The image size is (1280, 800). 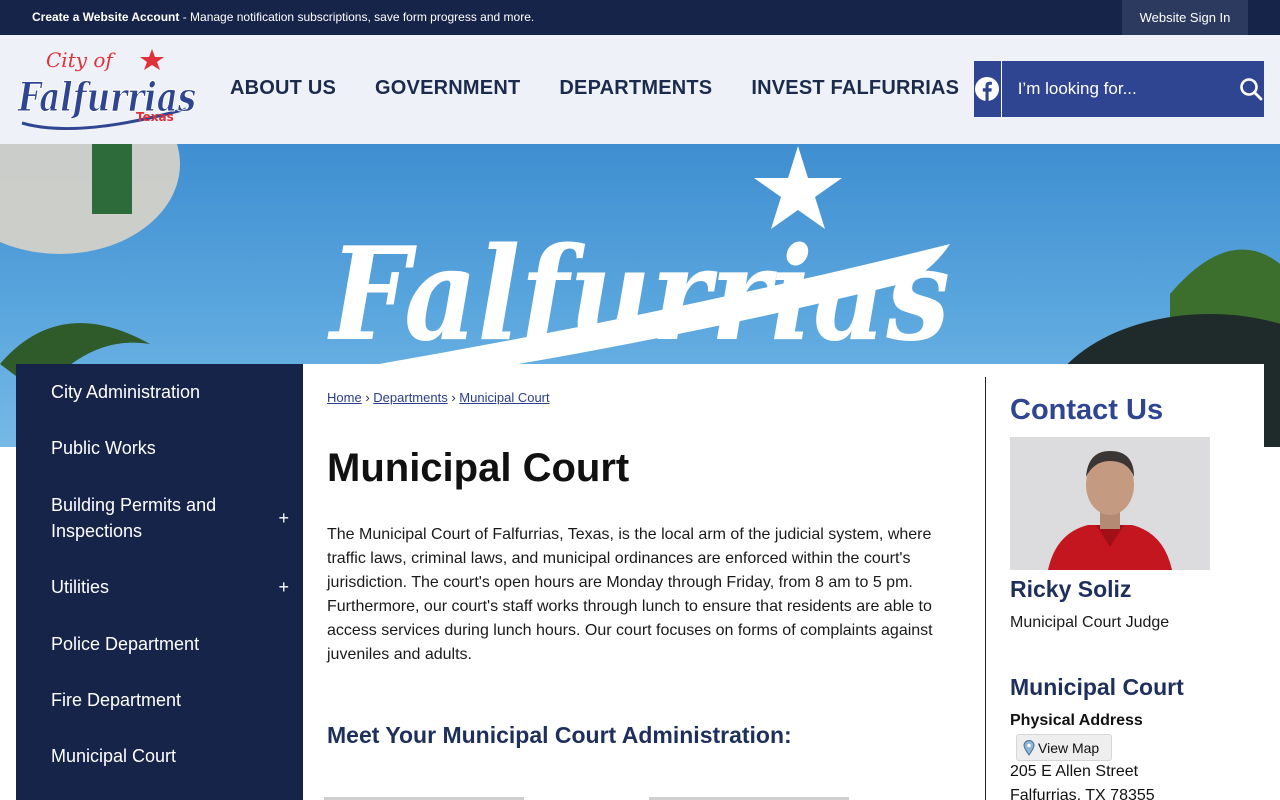 What do you see at coordinates (112, 179) in the screenshot?
I see `tower-figure-shape` at bounding box center [112, 179].